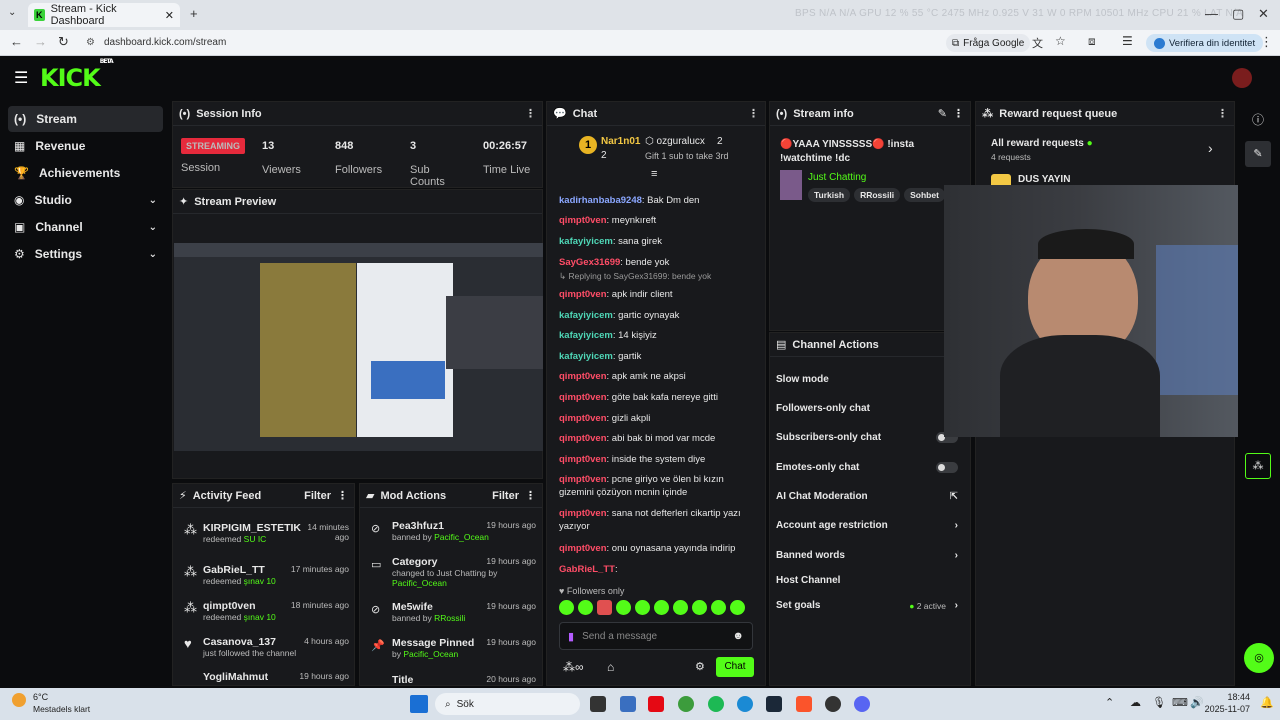 The image size is (1280, 720). What do you see at coordinates (656, 356) in the screenshot?
I see `chat-message: kafayiyicem: gartik` at bounding box center [656, 356].